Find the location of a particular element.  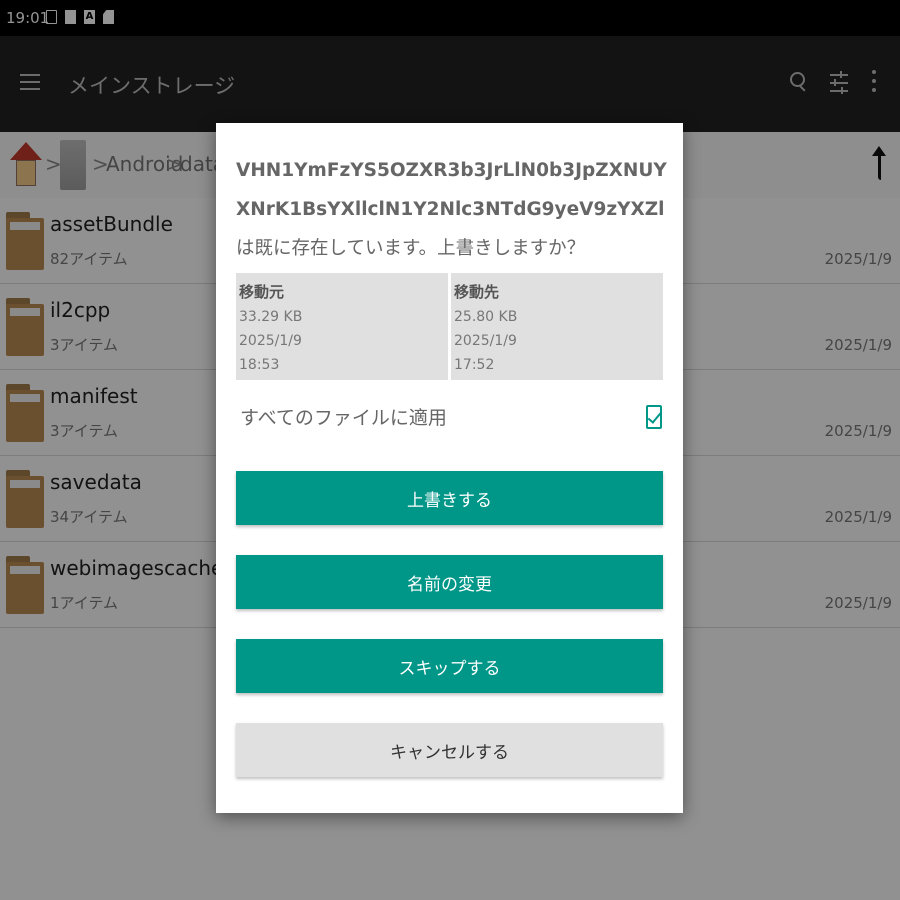

destination-size: 25.80 KB is located at coordinates (486, 317).